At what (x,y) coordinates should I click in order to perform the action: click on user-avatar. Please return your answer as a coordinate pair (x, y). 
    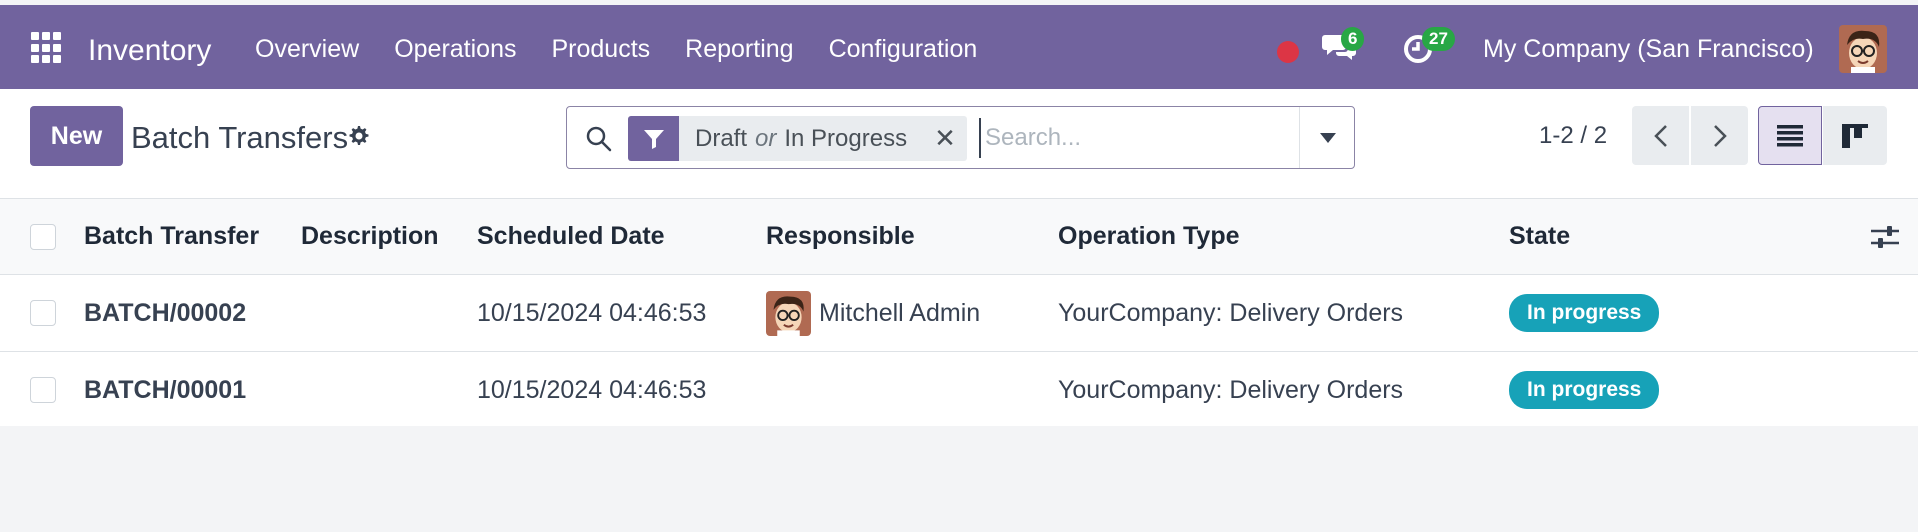
    Looking at the image, I should click on (1863, 49).